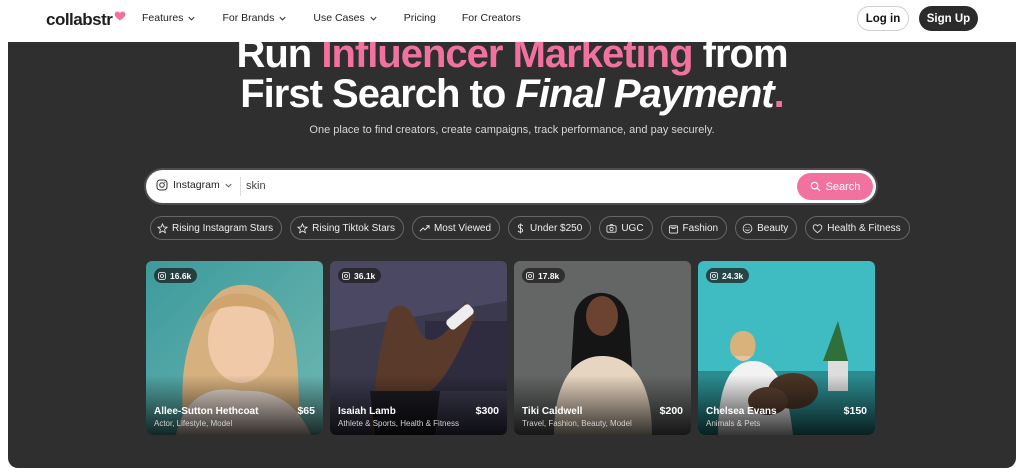 This screenshot has width=1024, height=473. I want to click on headline-text: First Search to, so click(378, 94).